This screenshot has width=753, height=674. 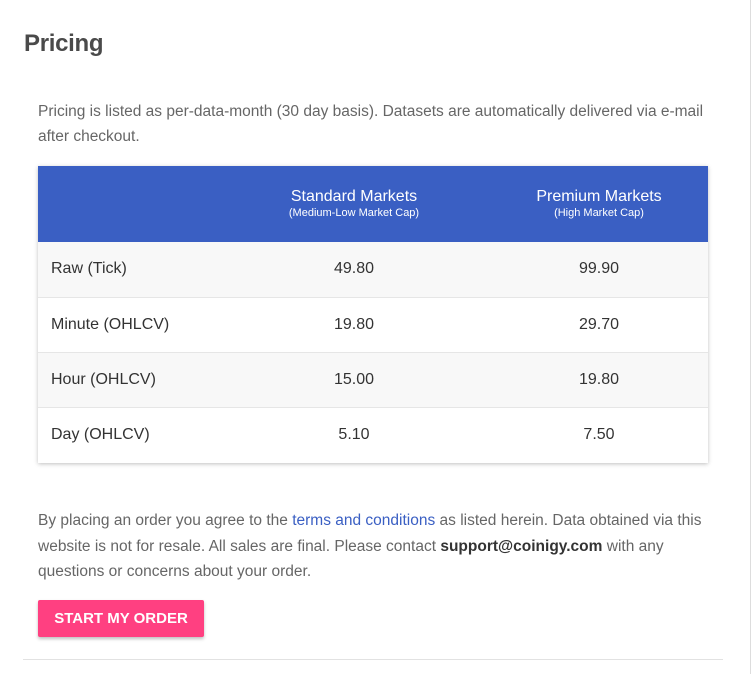 I want to click on row-label: Hour (OHLCV), so click(x=103, y=379).